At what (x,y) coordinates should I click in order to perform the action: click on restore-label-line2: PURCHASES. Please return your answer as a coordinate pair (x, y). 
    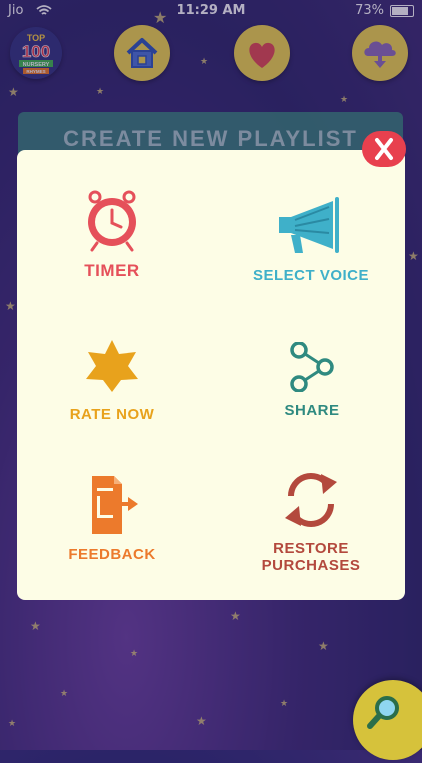
    Looking at the image, I should click on (311, 565).